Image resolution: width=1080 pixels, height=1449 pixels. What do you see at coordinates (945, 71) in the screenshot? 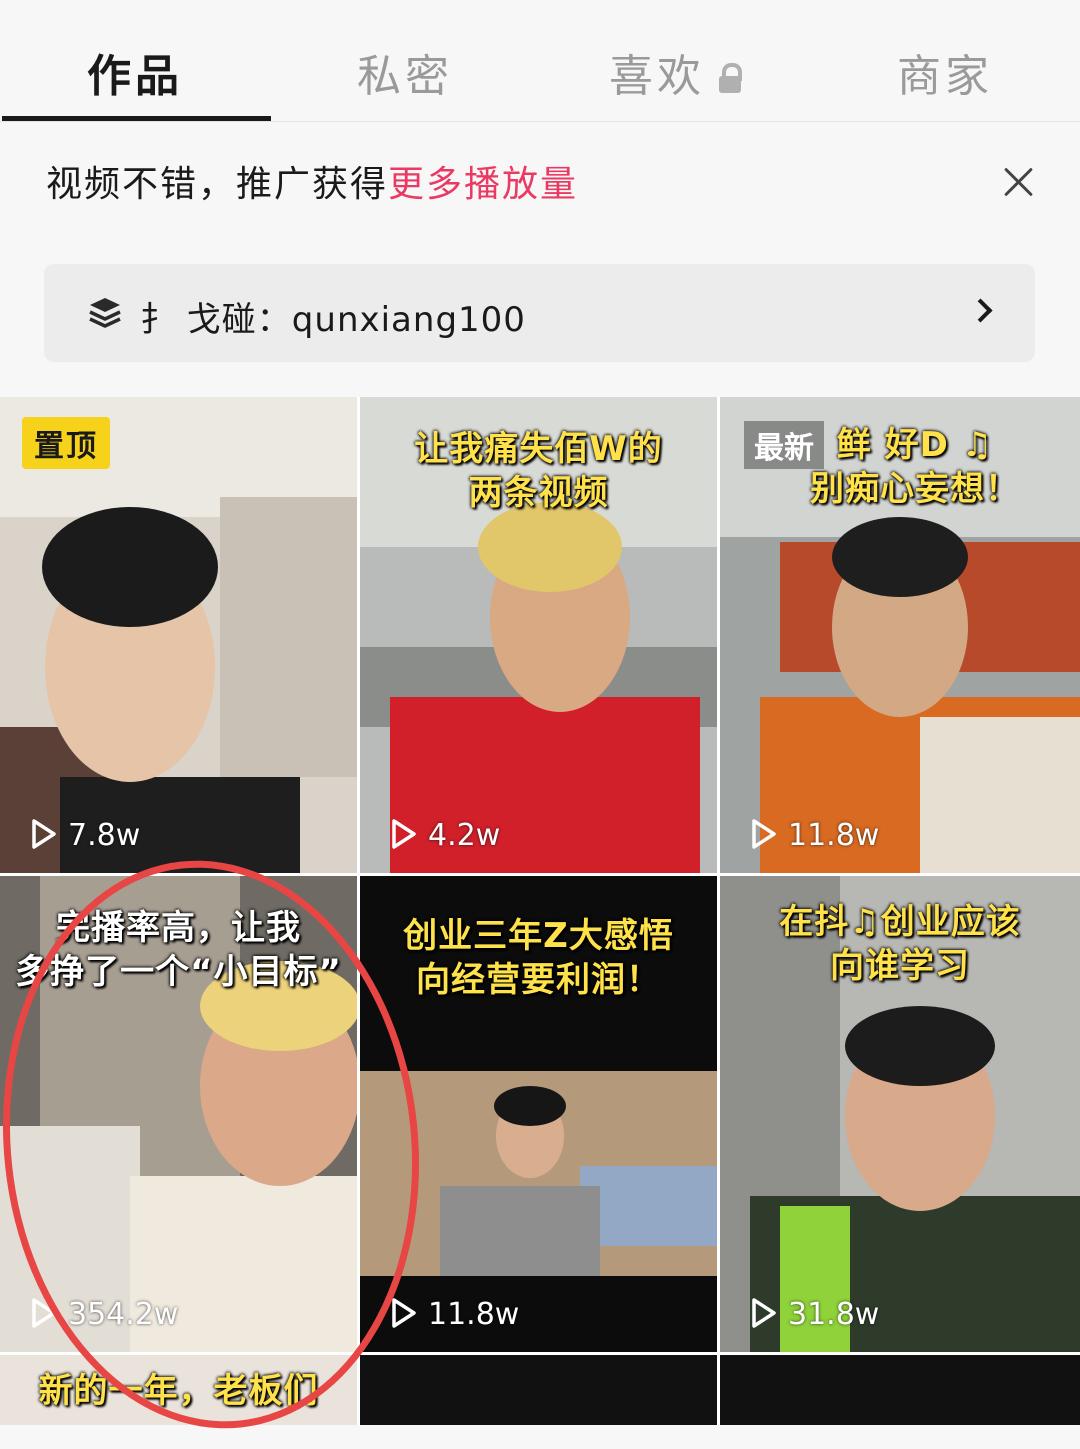
I see `tab-merchant: 商家` at bounding box center [945, 71].